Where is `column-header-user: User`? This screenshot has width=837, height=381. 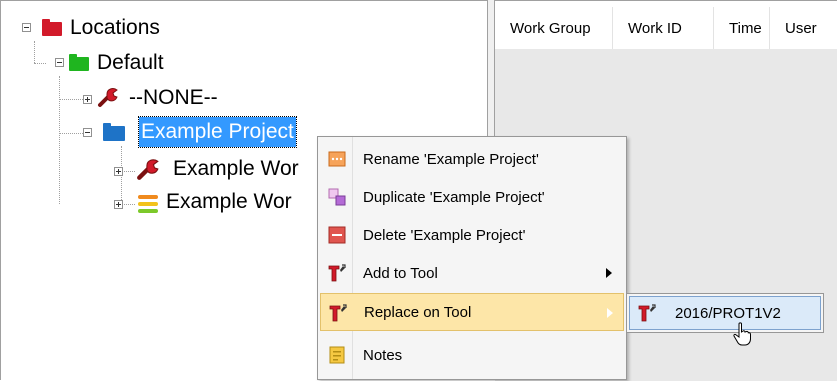 column-header-user: User is located at coordinates (803, 28).